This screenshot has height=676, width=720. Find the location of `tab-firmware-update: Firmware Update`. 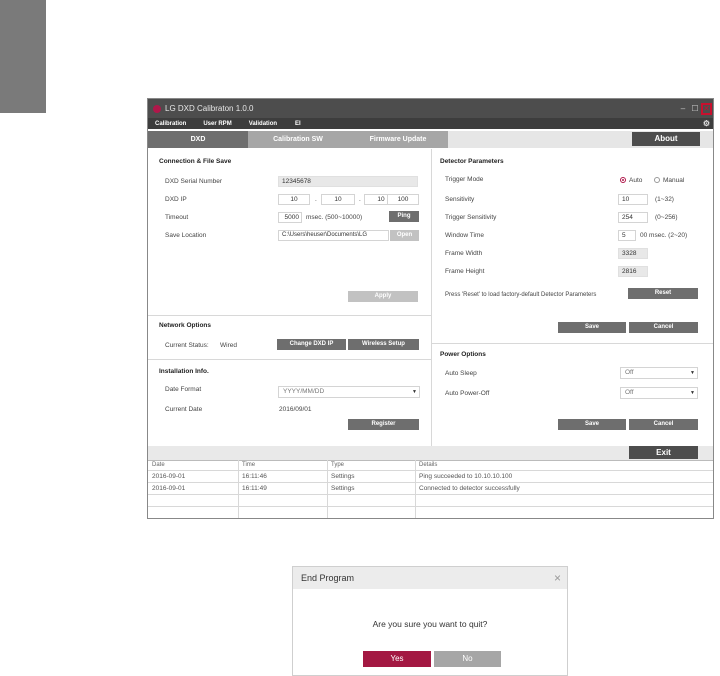

tab-firmware-update: Firmware Update is located at coordinates (398, 139).